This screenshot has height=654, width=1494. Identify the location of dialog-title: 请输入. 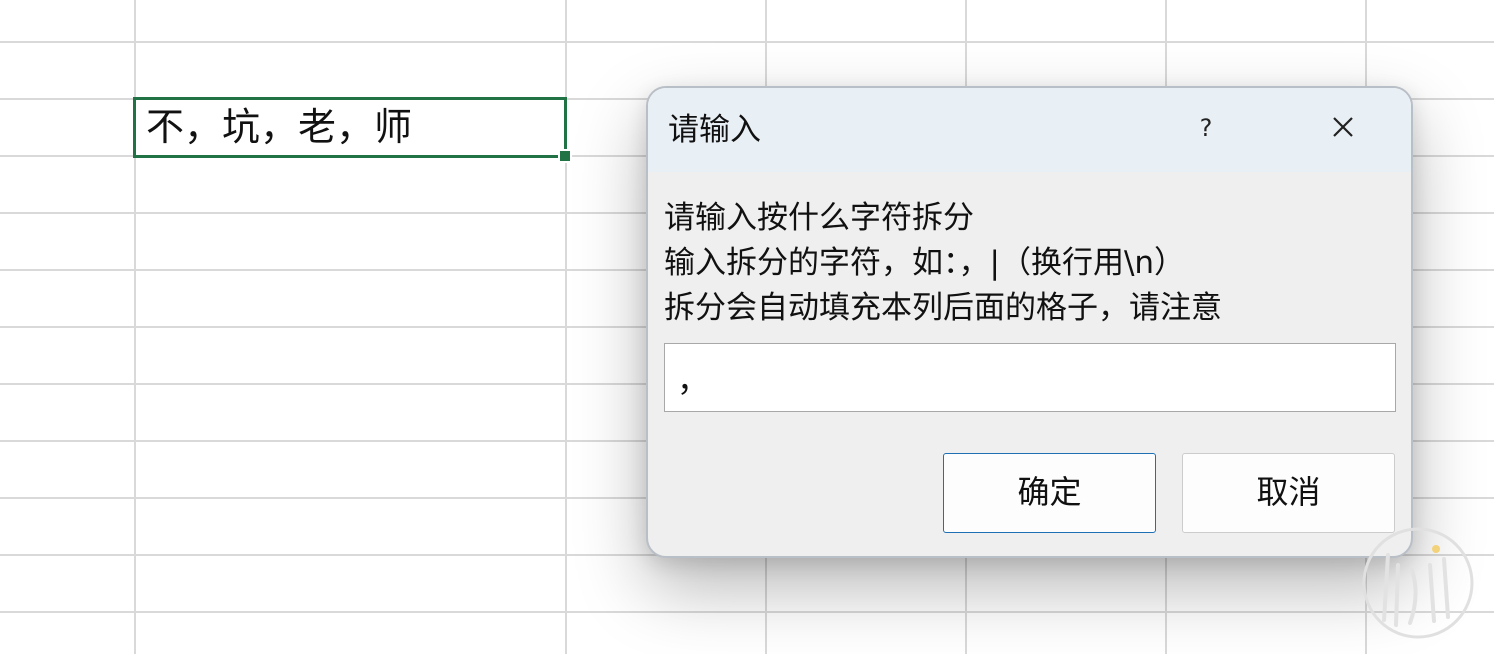
(714, 130).